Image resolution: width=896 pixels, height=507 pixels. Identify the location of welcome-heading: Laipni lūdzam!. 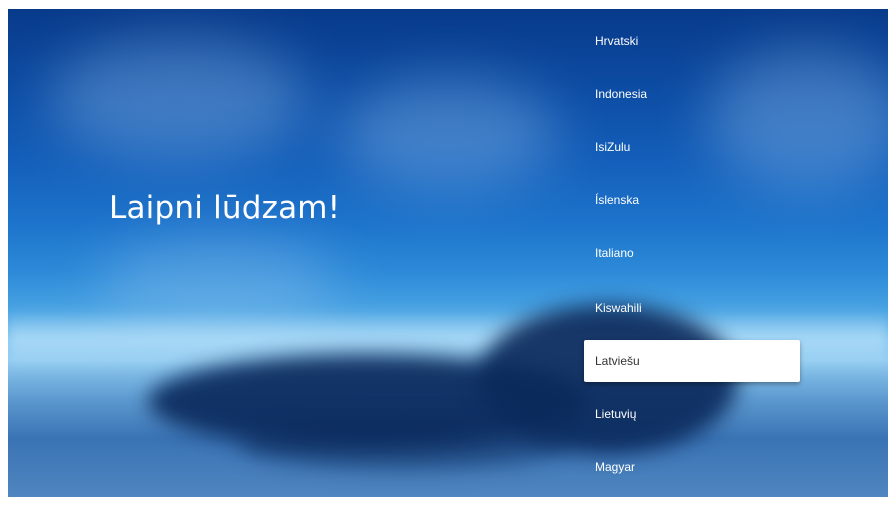
(225, 208).